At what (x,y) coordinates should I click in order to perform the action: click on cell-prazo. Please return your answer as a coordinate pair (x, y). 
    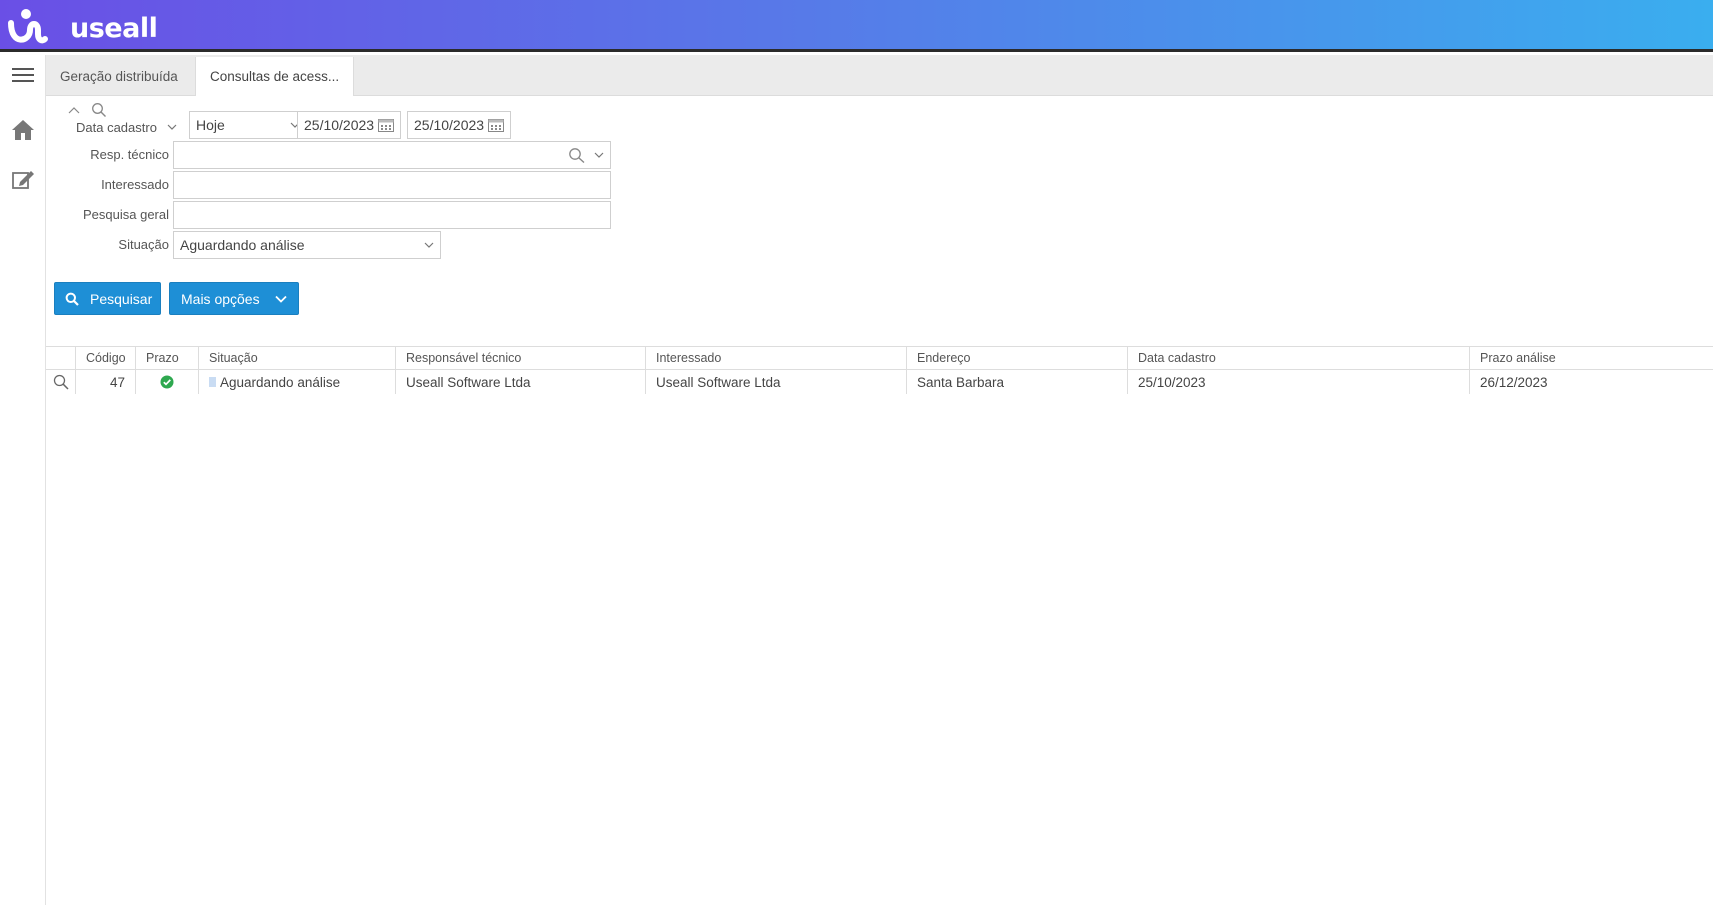
    Looking at the image, I should click on (166, 382).